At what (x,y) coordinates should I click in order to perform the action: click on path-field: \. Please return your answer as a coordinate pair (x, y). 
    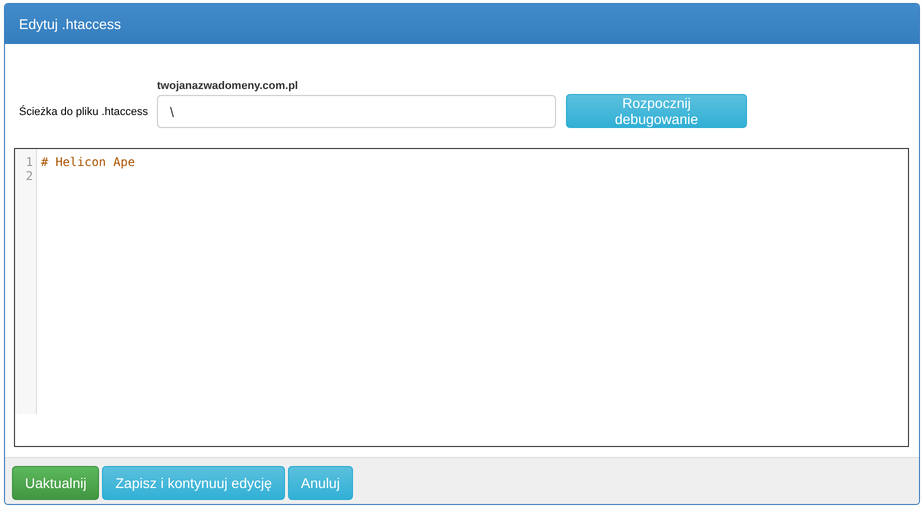
    Looking at the image, I should click on (356, 111).